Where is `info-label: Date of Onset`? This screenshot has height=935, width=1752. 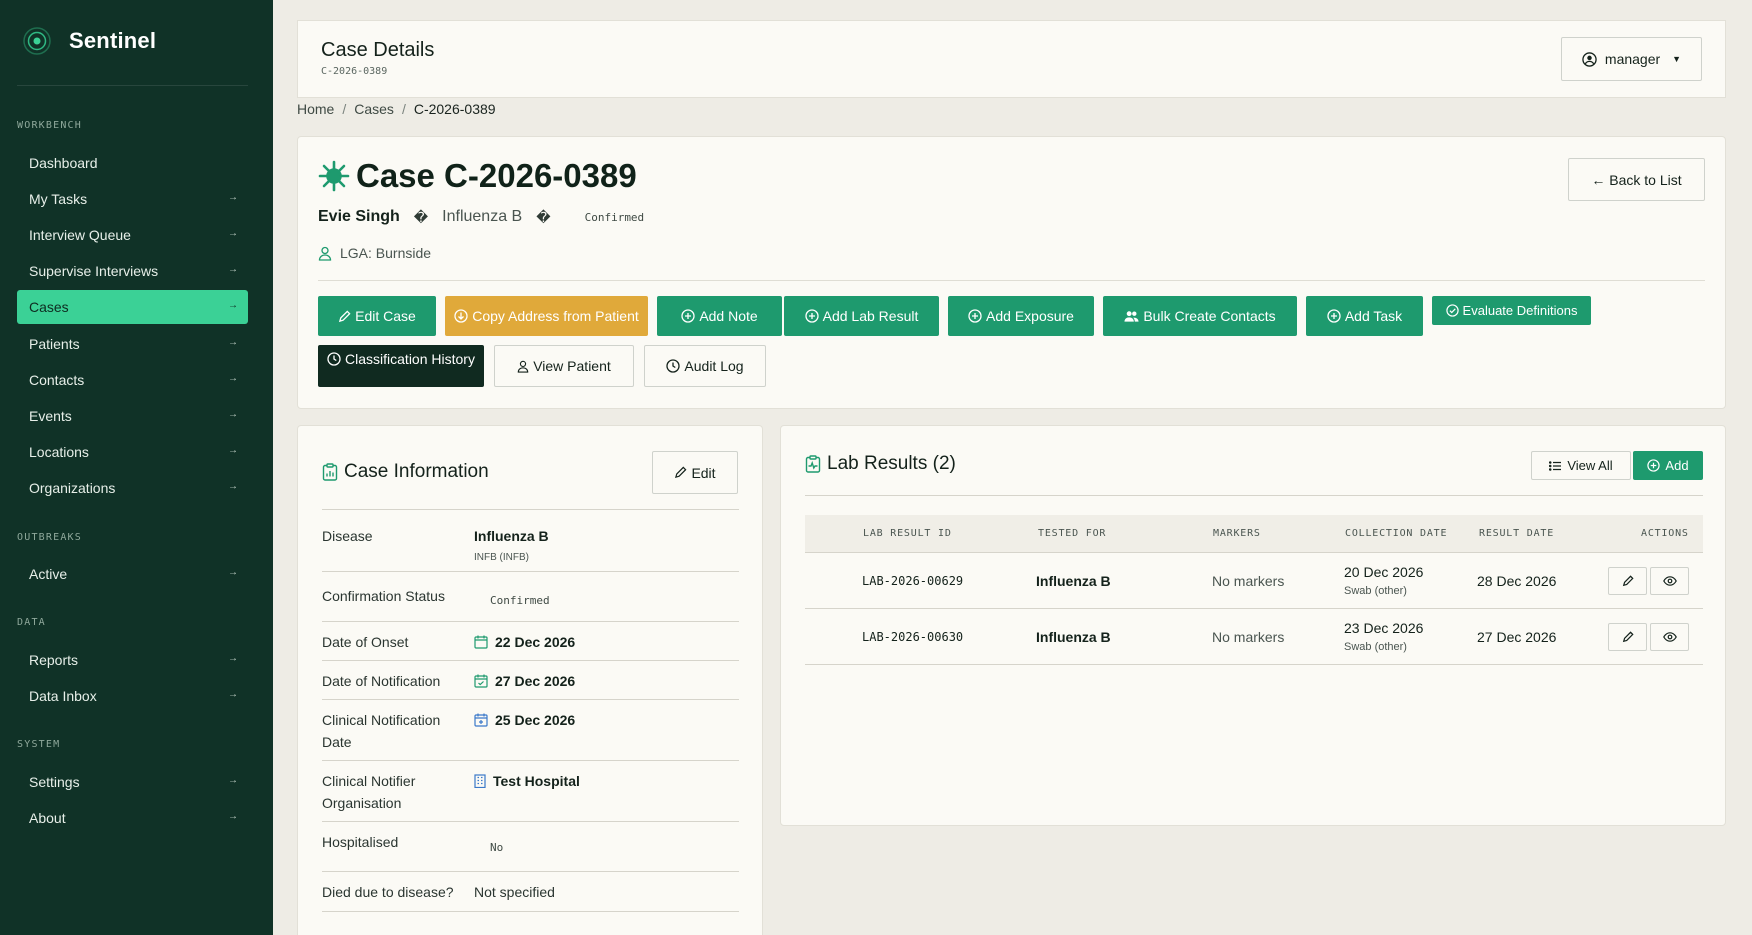
info-label: Date of Onset is located at coordinates (365, 642).